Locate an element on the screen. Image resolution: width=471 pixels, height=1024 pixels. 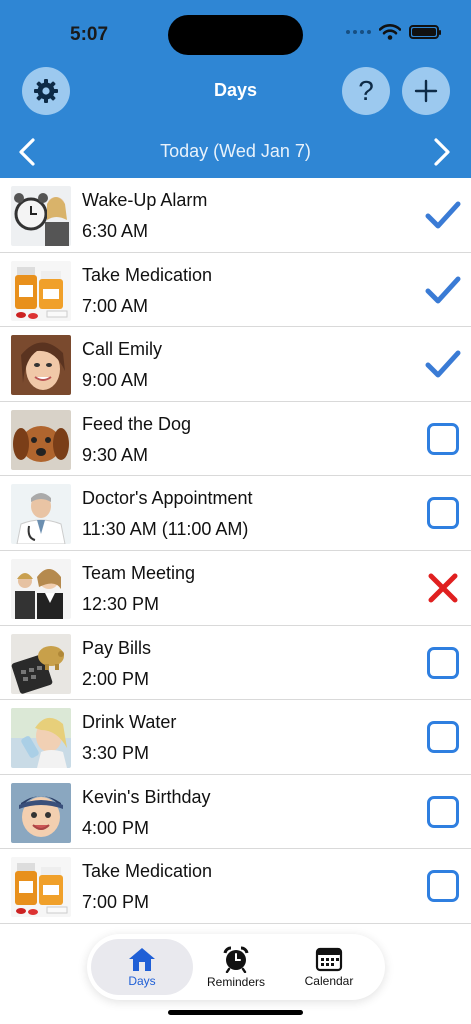
x-mark-icon is located at coordinates (443, 588).